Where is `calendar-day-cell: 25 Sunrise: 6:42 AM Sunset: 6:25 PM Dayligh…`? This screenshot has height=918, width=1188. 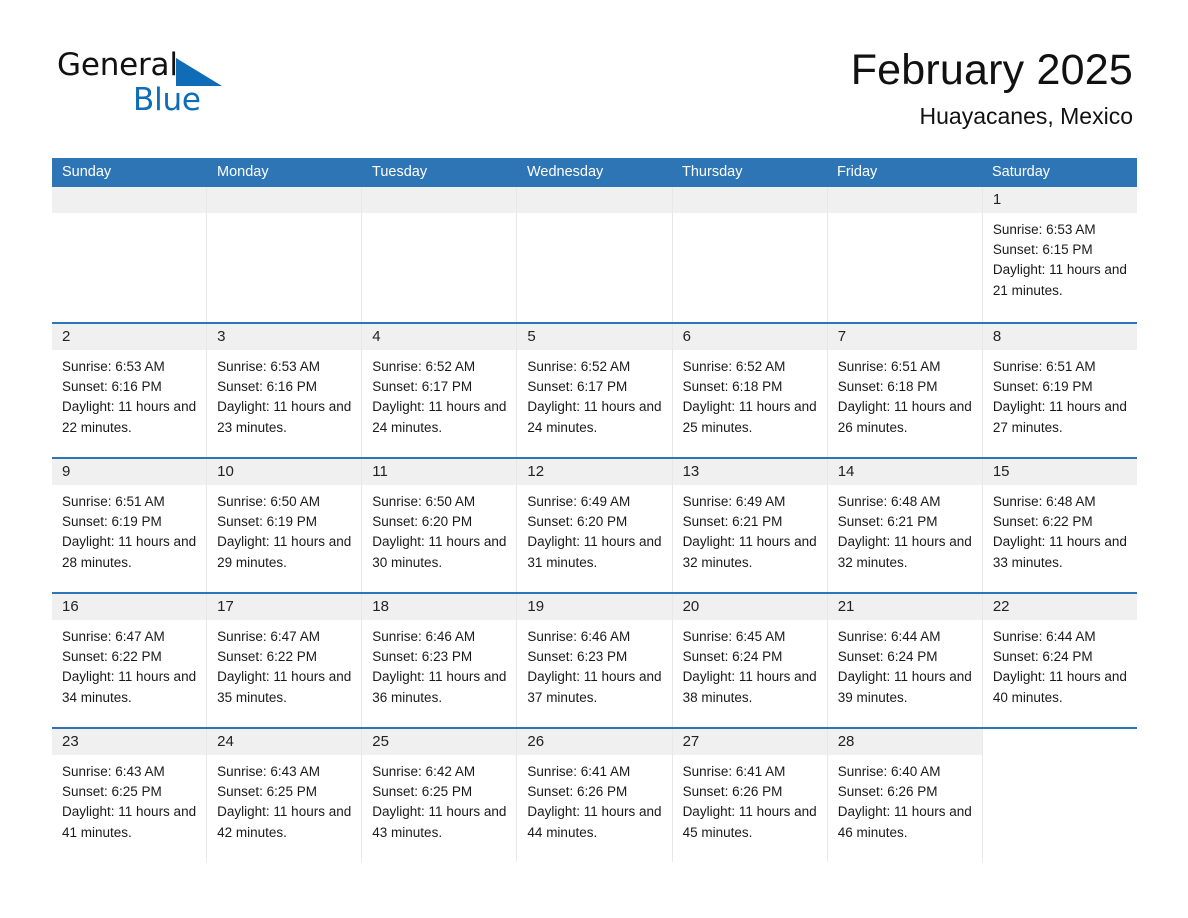 calendar-day-cell: 25 Sunrise: 6:42 AM Sunset: 6:25 PM Dayligh… is located at coordinates (440, 795).